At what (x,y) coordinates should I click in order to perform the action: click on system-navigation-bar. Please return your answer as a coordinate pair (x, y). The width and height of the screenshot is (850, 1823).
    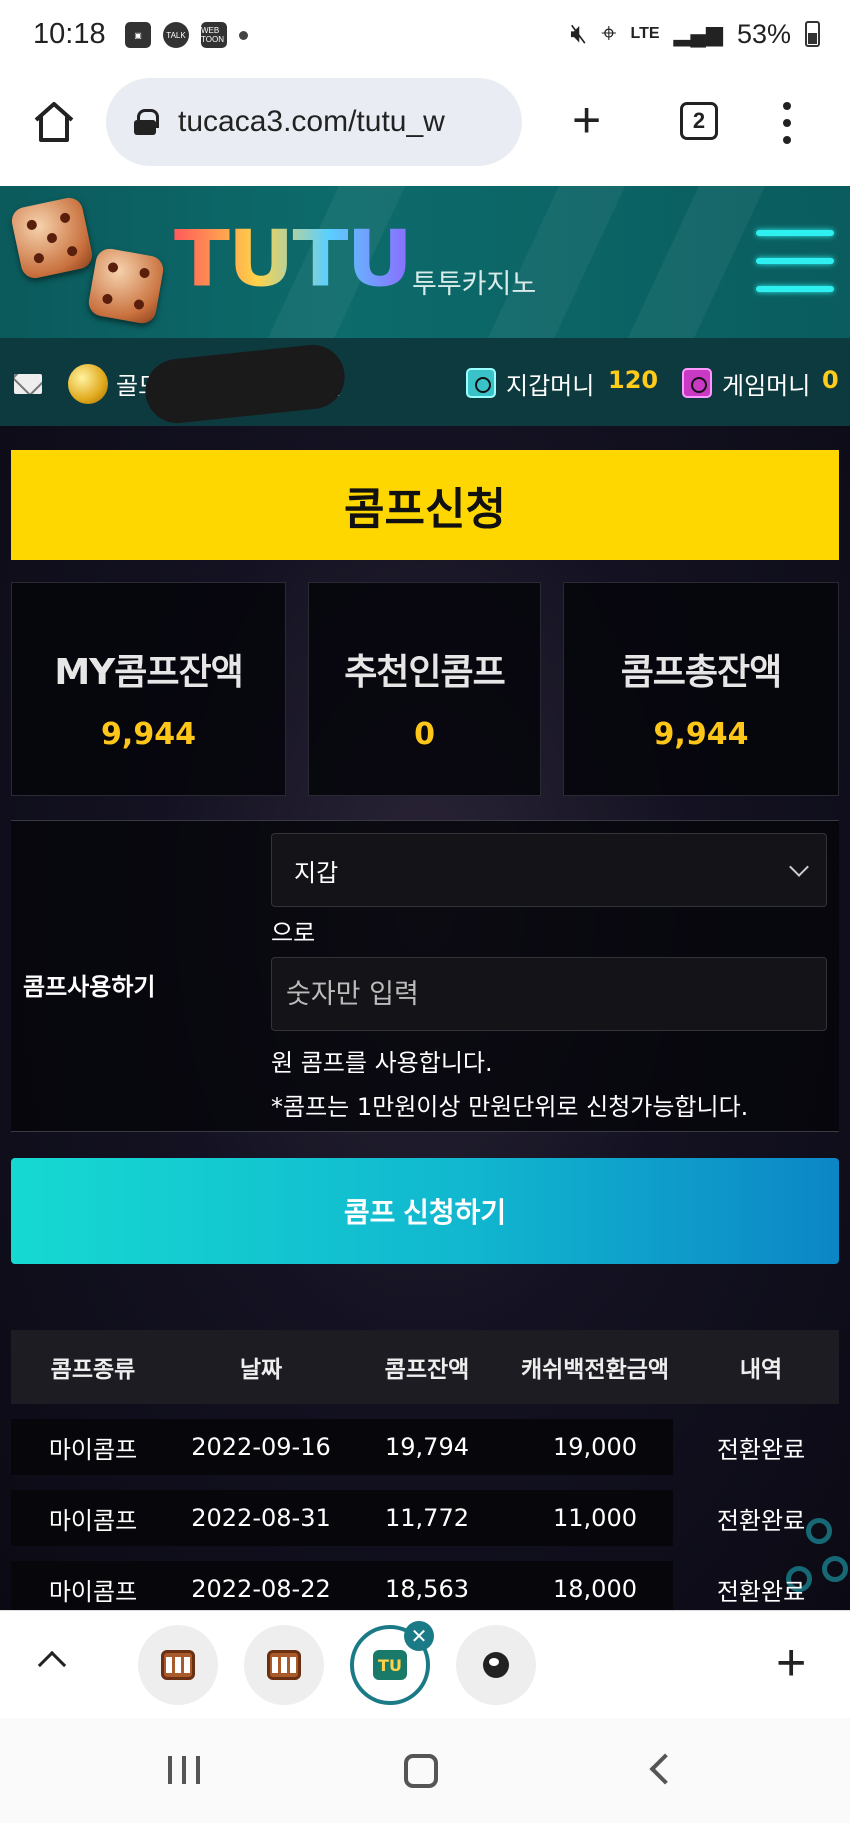
    Looking at the image, I should click on (425, 1770).